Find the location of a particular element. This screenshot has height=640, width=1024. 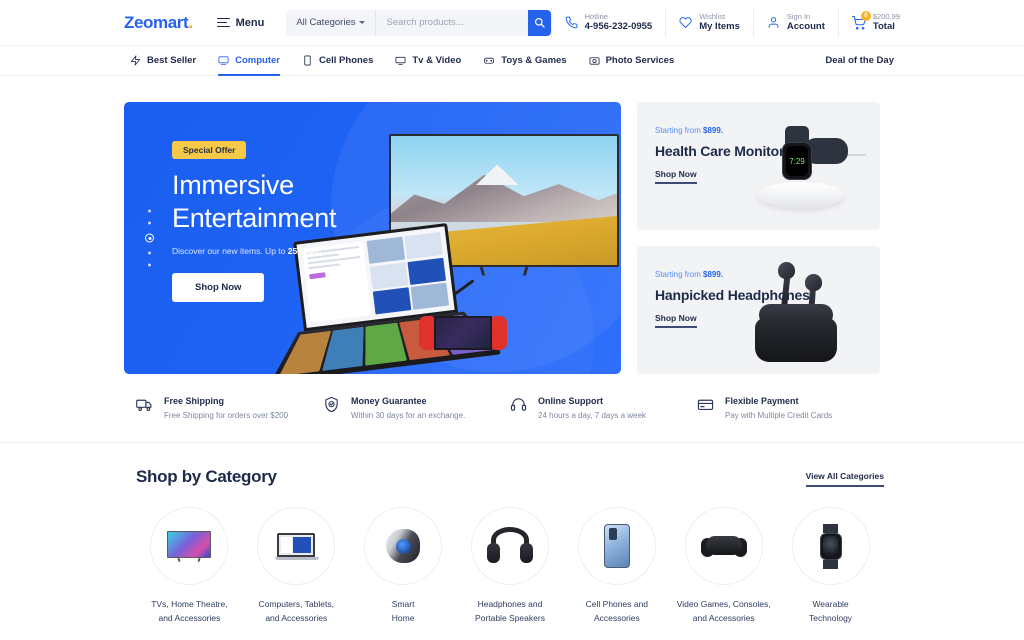

category-label-smart-home: Smart Home is located at coordinates (403, 611).